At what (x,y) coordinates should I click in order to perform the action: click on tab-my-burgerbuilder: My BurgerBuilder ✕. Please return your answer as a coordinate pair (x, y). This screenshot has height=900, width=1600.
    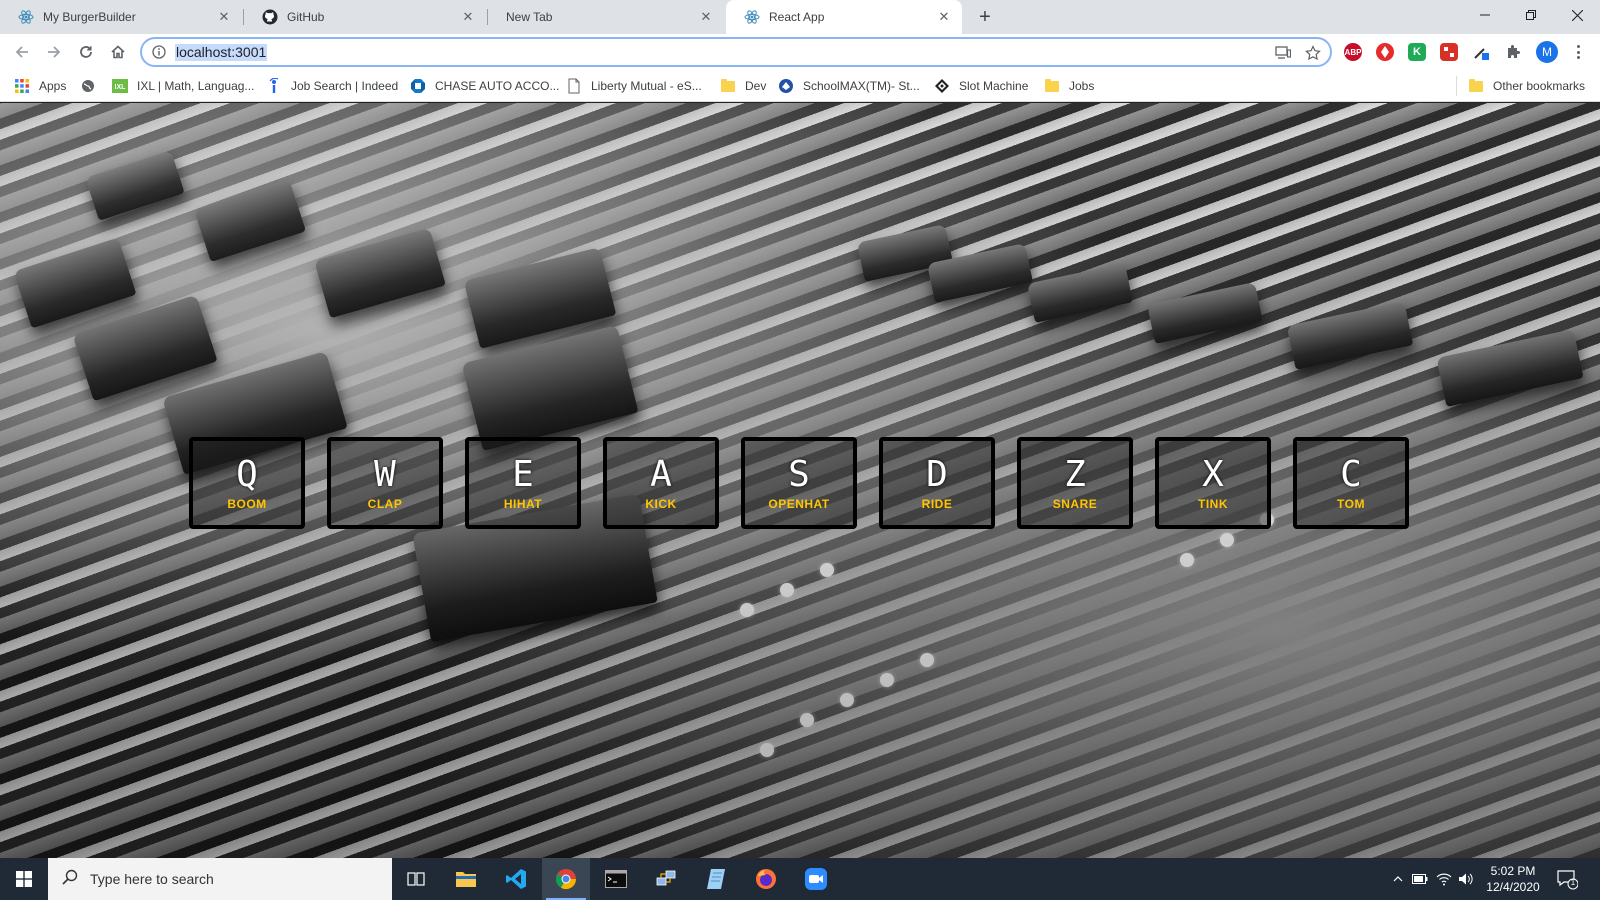
    Looking at the image, I should click on (121, 17).